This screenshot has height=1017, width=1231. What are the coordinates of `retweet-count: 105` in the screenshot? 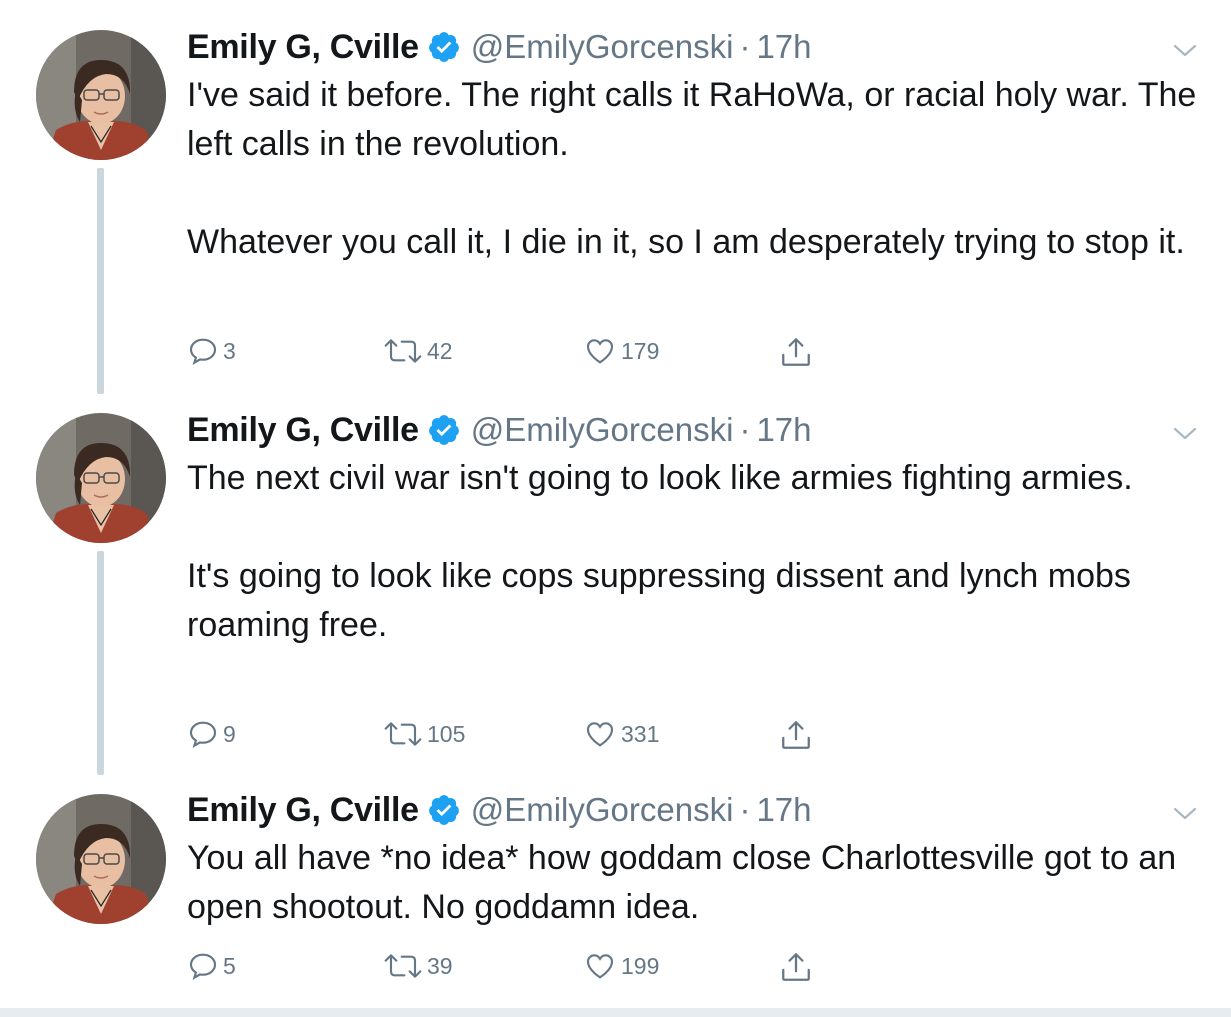 It's located at (446, 733).